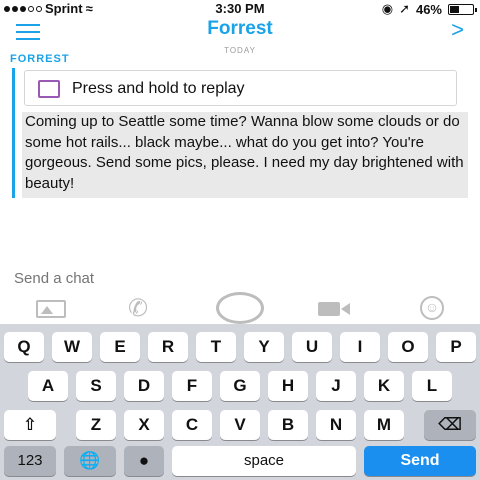 The height and width of the screenshot is (480, 480). What do you see at coordinates (144, 425) in the screenshot?
I see `key-x: X` at bounding box center [144, 425].